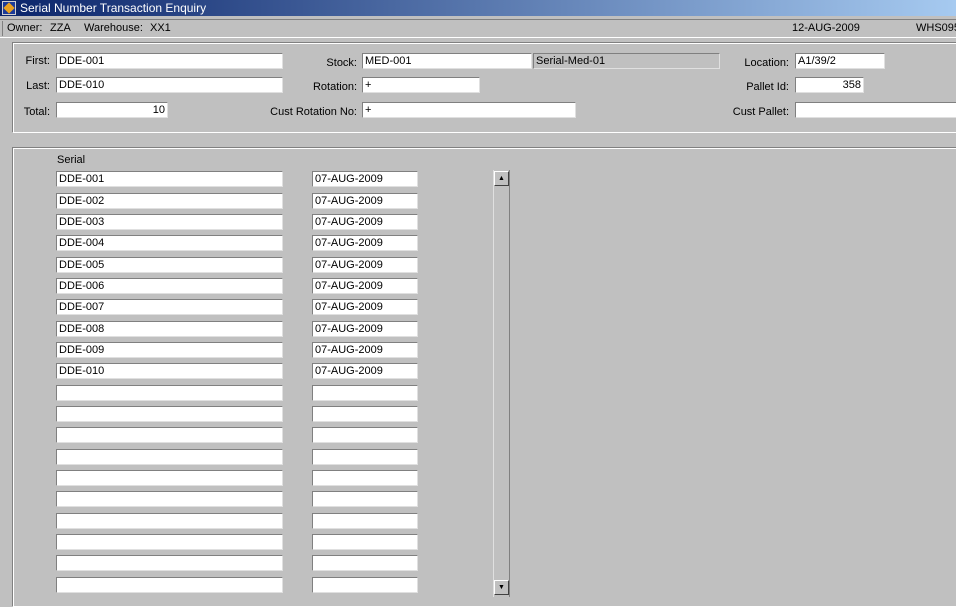 The width and height of the screenshot is (956, 607). Describe the element at coordinates (766, 63) in the screenshot. I see `location-label: Location:` at that location.